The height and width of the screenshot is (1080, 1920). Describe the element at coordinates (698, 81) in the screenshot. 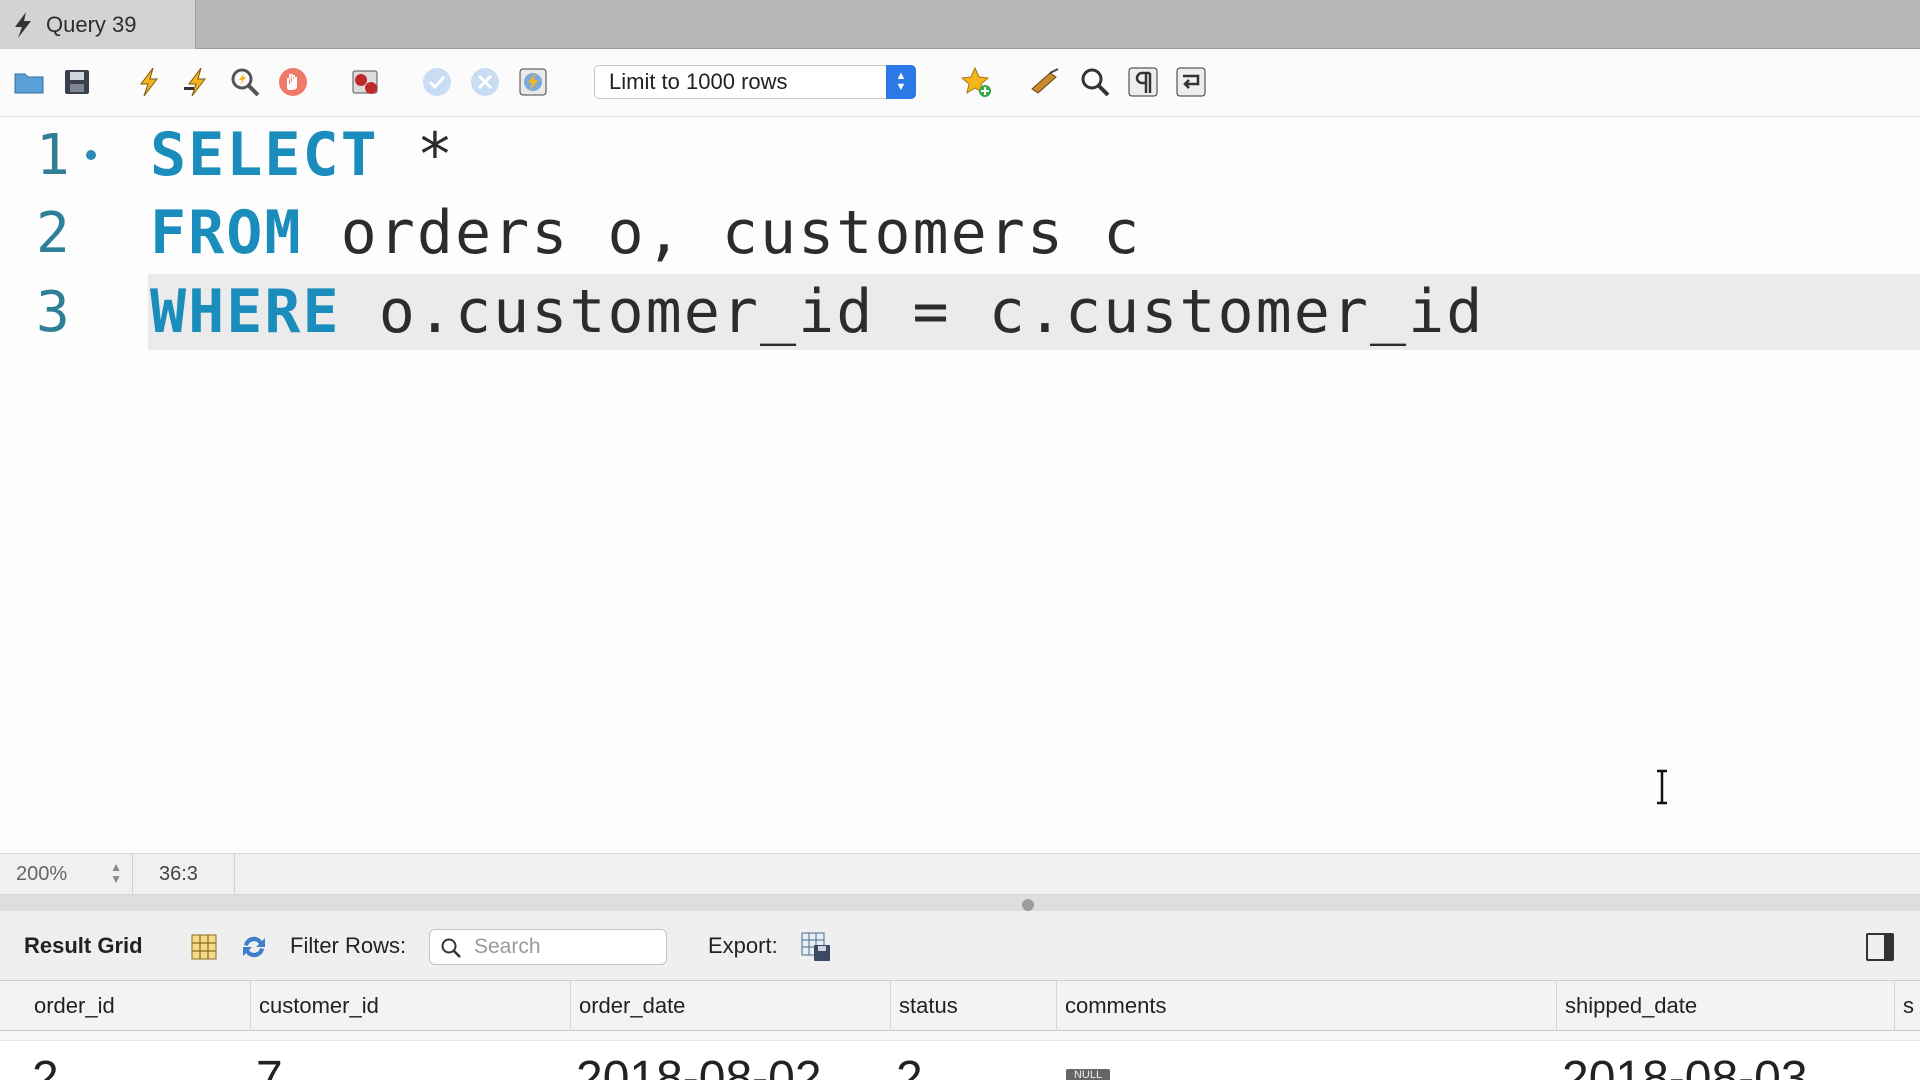

I see `limit-rows-label: Limit to 1000 rows` at that location.